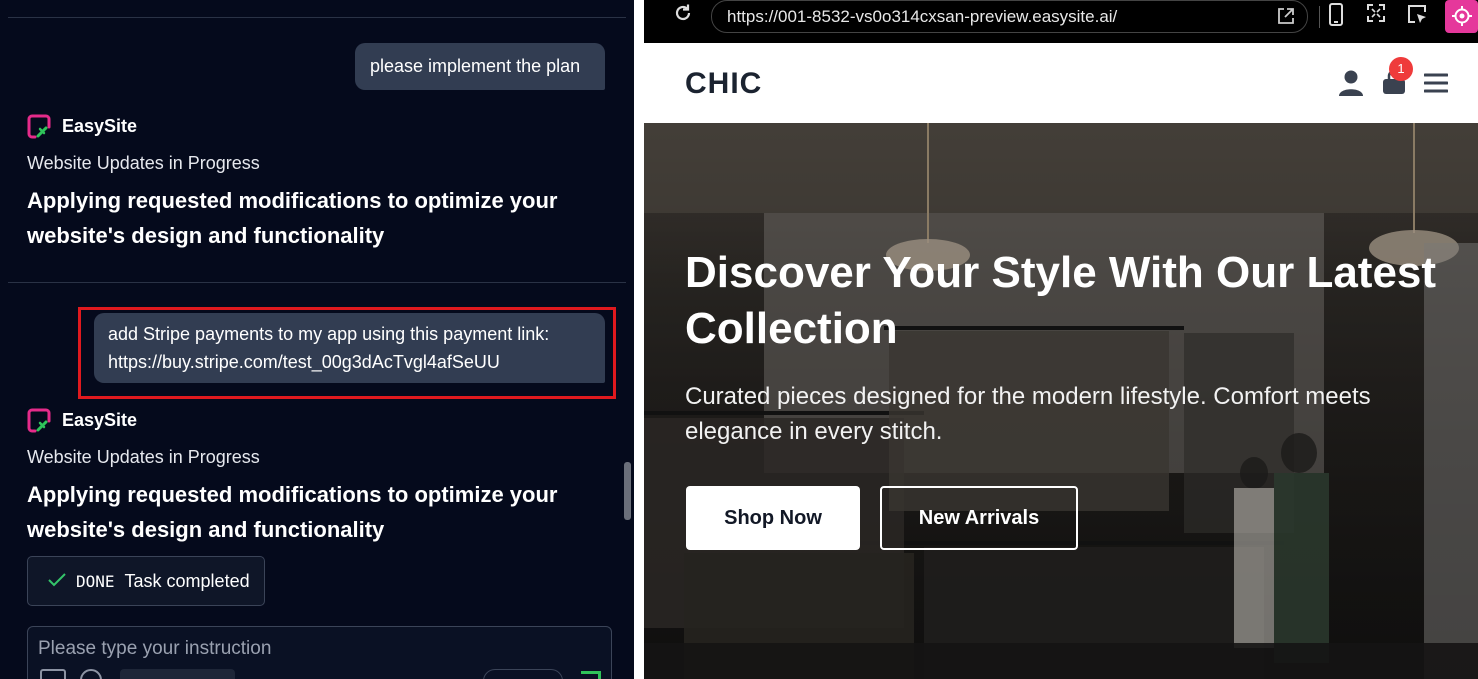 The height and width of the screenshot is (679, 1478). Describe the element at coordinates (523, 674) in the screenshot. I see `mode-toggle` at that location.